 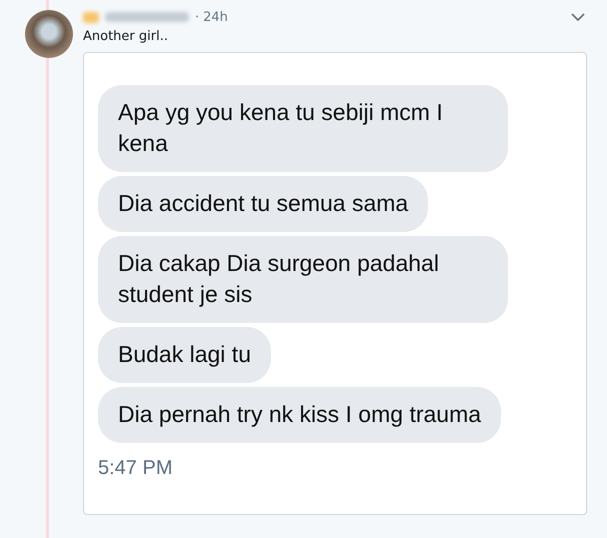 What do you see at coordinates (215, 17) in the screenshot?
I see `tweet-time: 24h` at bounding box center [215, 17].